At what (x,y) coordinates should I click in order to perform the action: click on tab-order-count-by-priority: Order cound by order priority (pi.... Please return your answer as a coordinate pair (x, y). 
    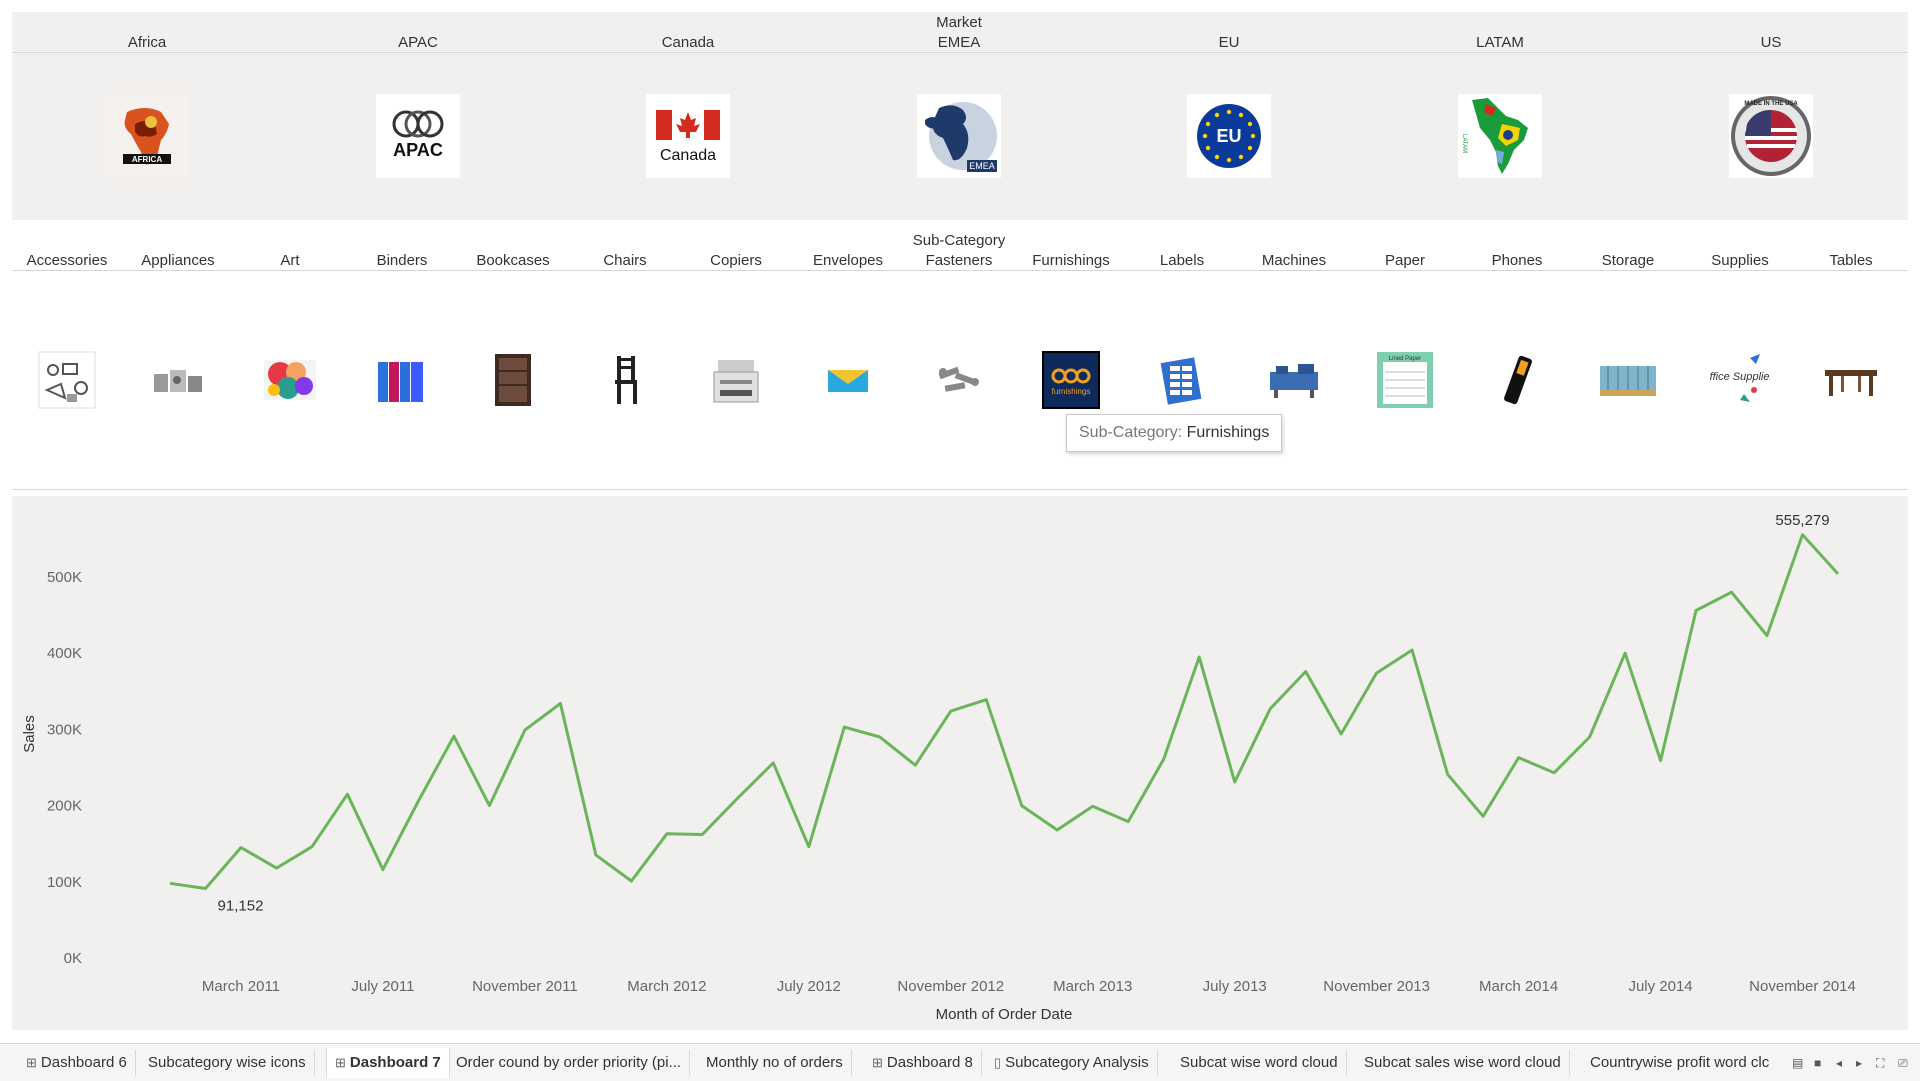
    Looking at the image, I should click on (569, 1063).